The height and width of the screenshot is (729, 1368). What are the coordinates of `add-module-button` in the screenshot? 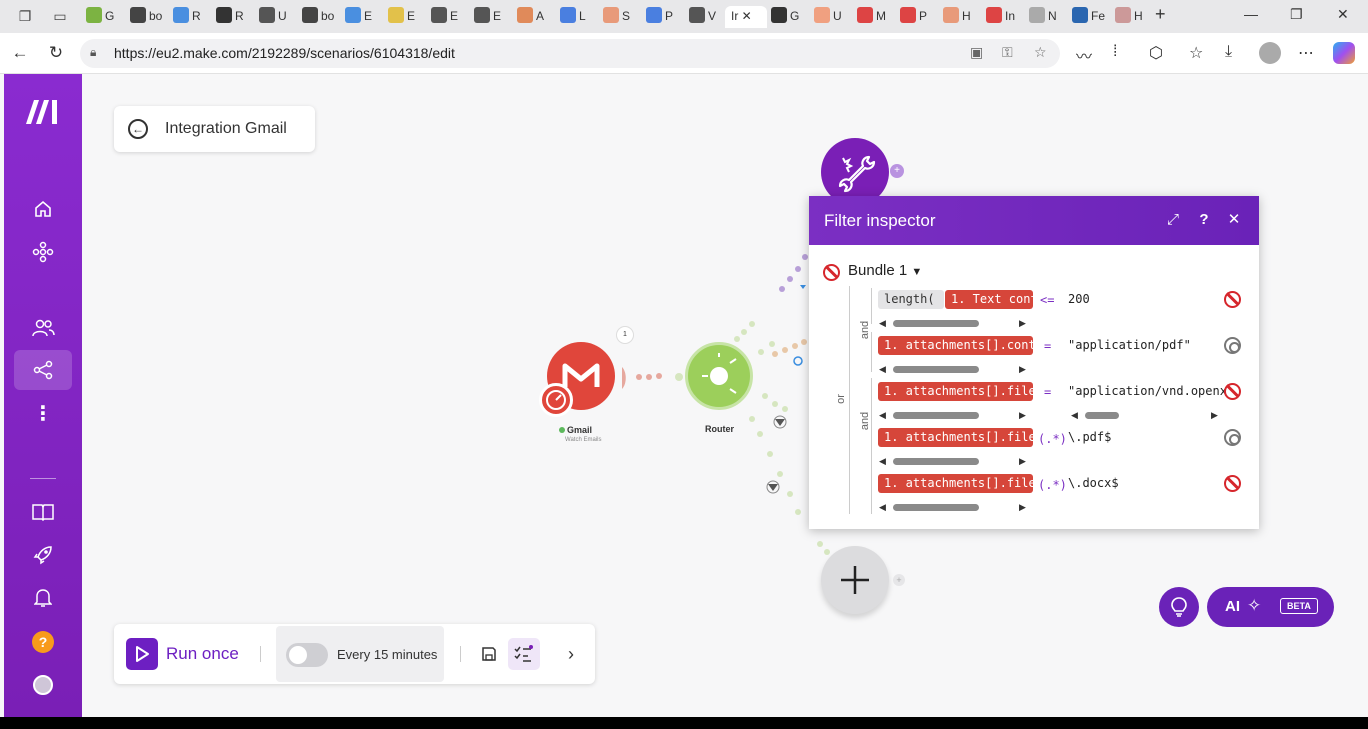 It's located at (855, 580).